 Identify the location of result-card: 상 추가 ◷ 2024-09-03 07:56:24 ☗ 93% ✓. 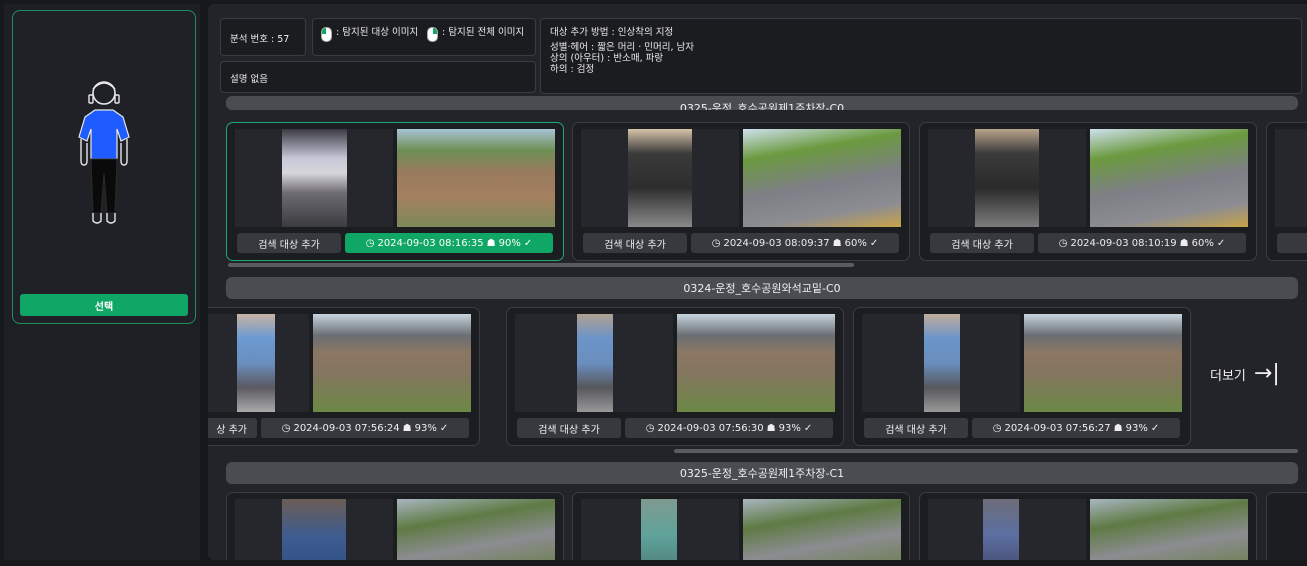
(344, 376).